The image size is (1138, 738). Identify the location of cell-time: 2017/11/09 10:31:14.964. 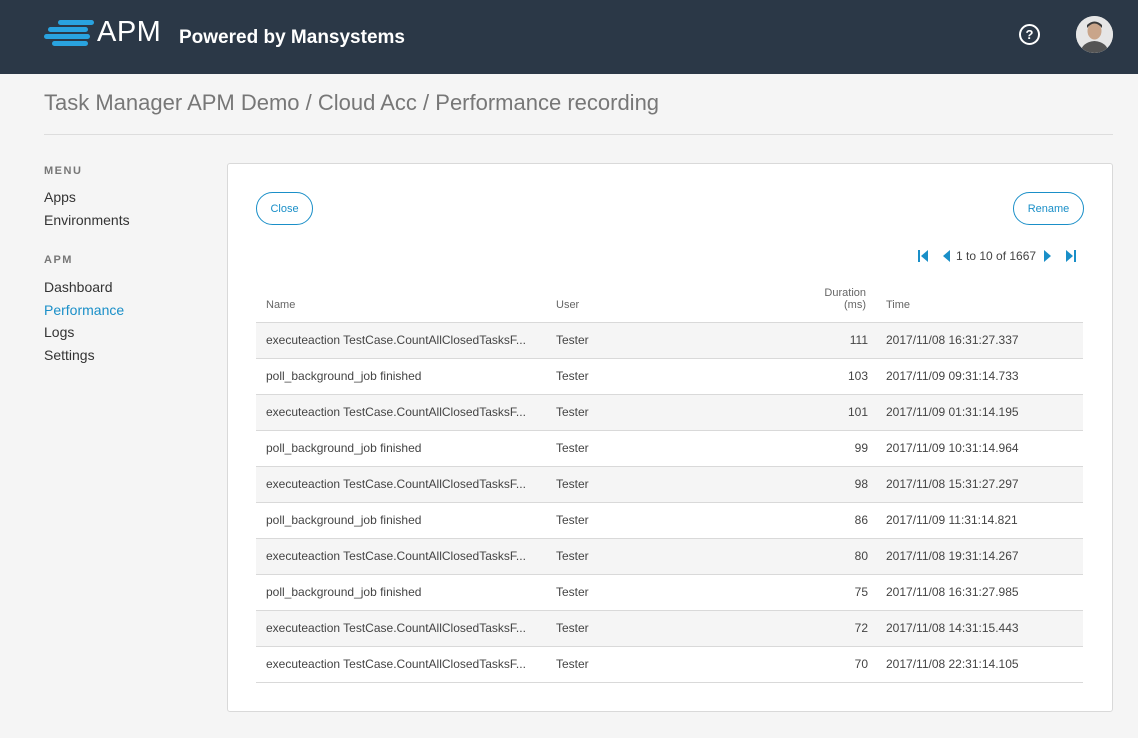
(979, 448).